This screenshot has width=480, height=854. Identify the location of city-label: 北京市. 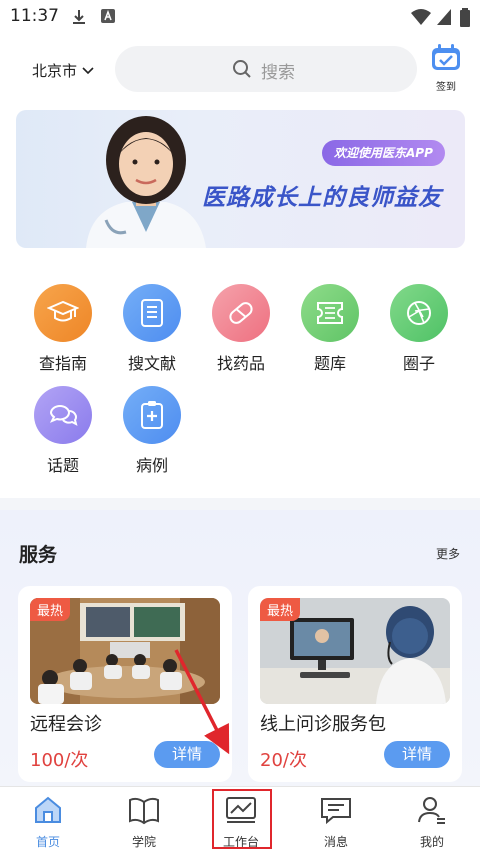
(55, 71).